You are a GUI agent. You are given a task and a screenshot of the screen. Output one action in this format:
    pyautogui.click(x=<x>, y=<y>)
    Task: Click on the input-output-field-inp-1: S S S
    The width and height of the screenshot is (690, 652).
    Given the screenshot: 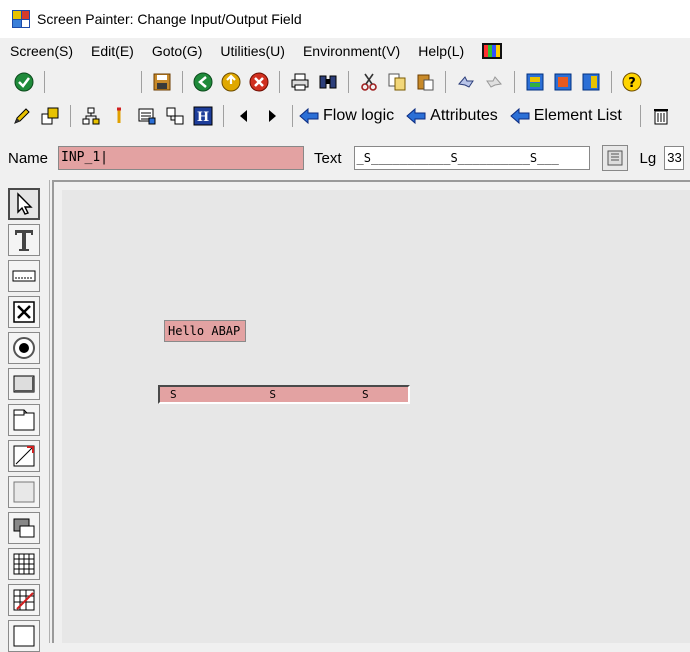 What is the action you would take?
    pyautogui.click(x=284, y=394)
    